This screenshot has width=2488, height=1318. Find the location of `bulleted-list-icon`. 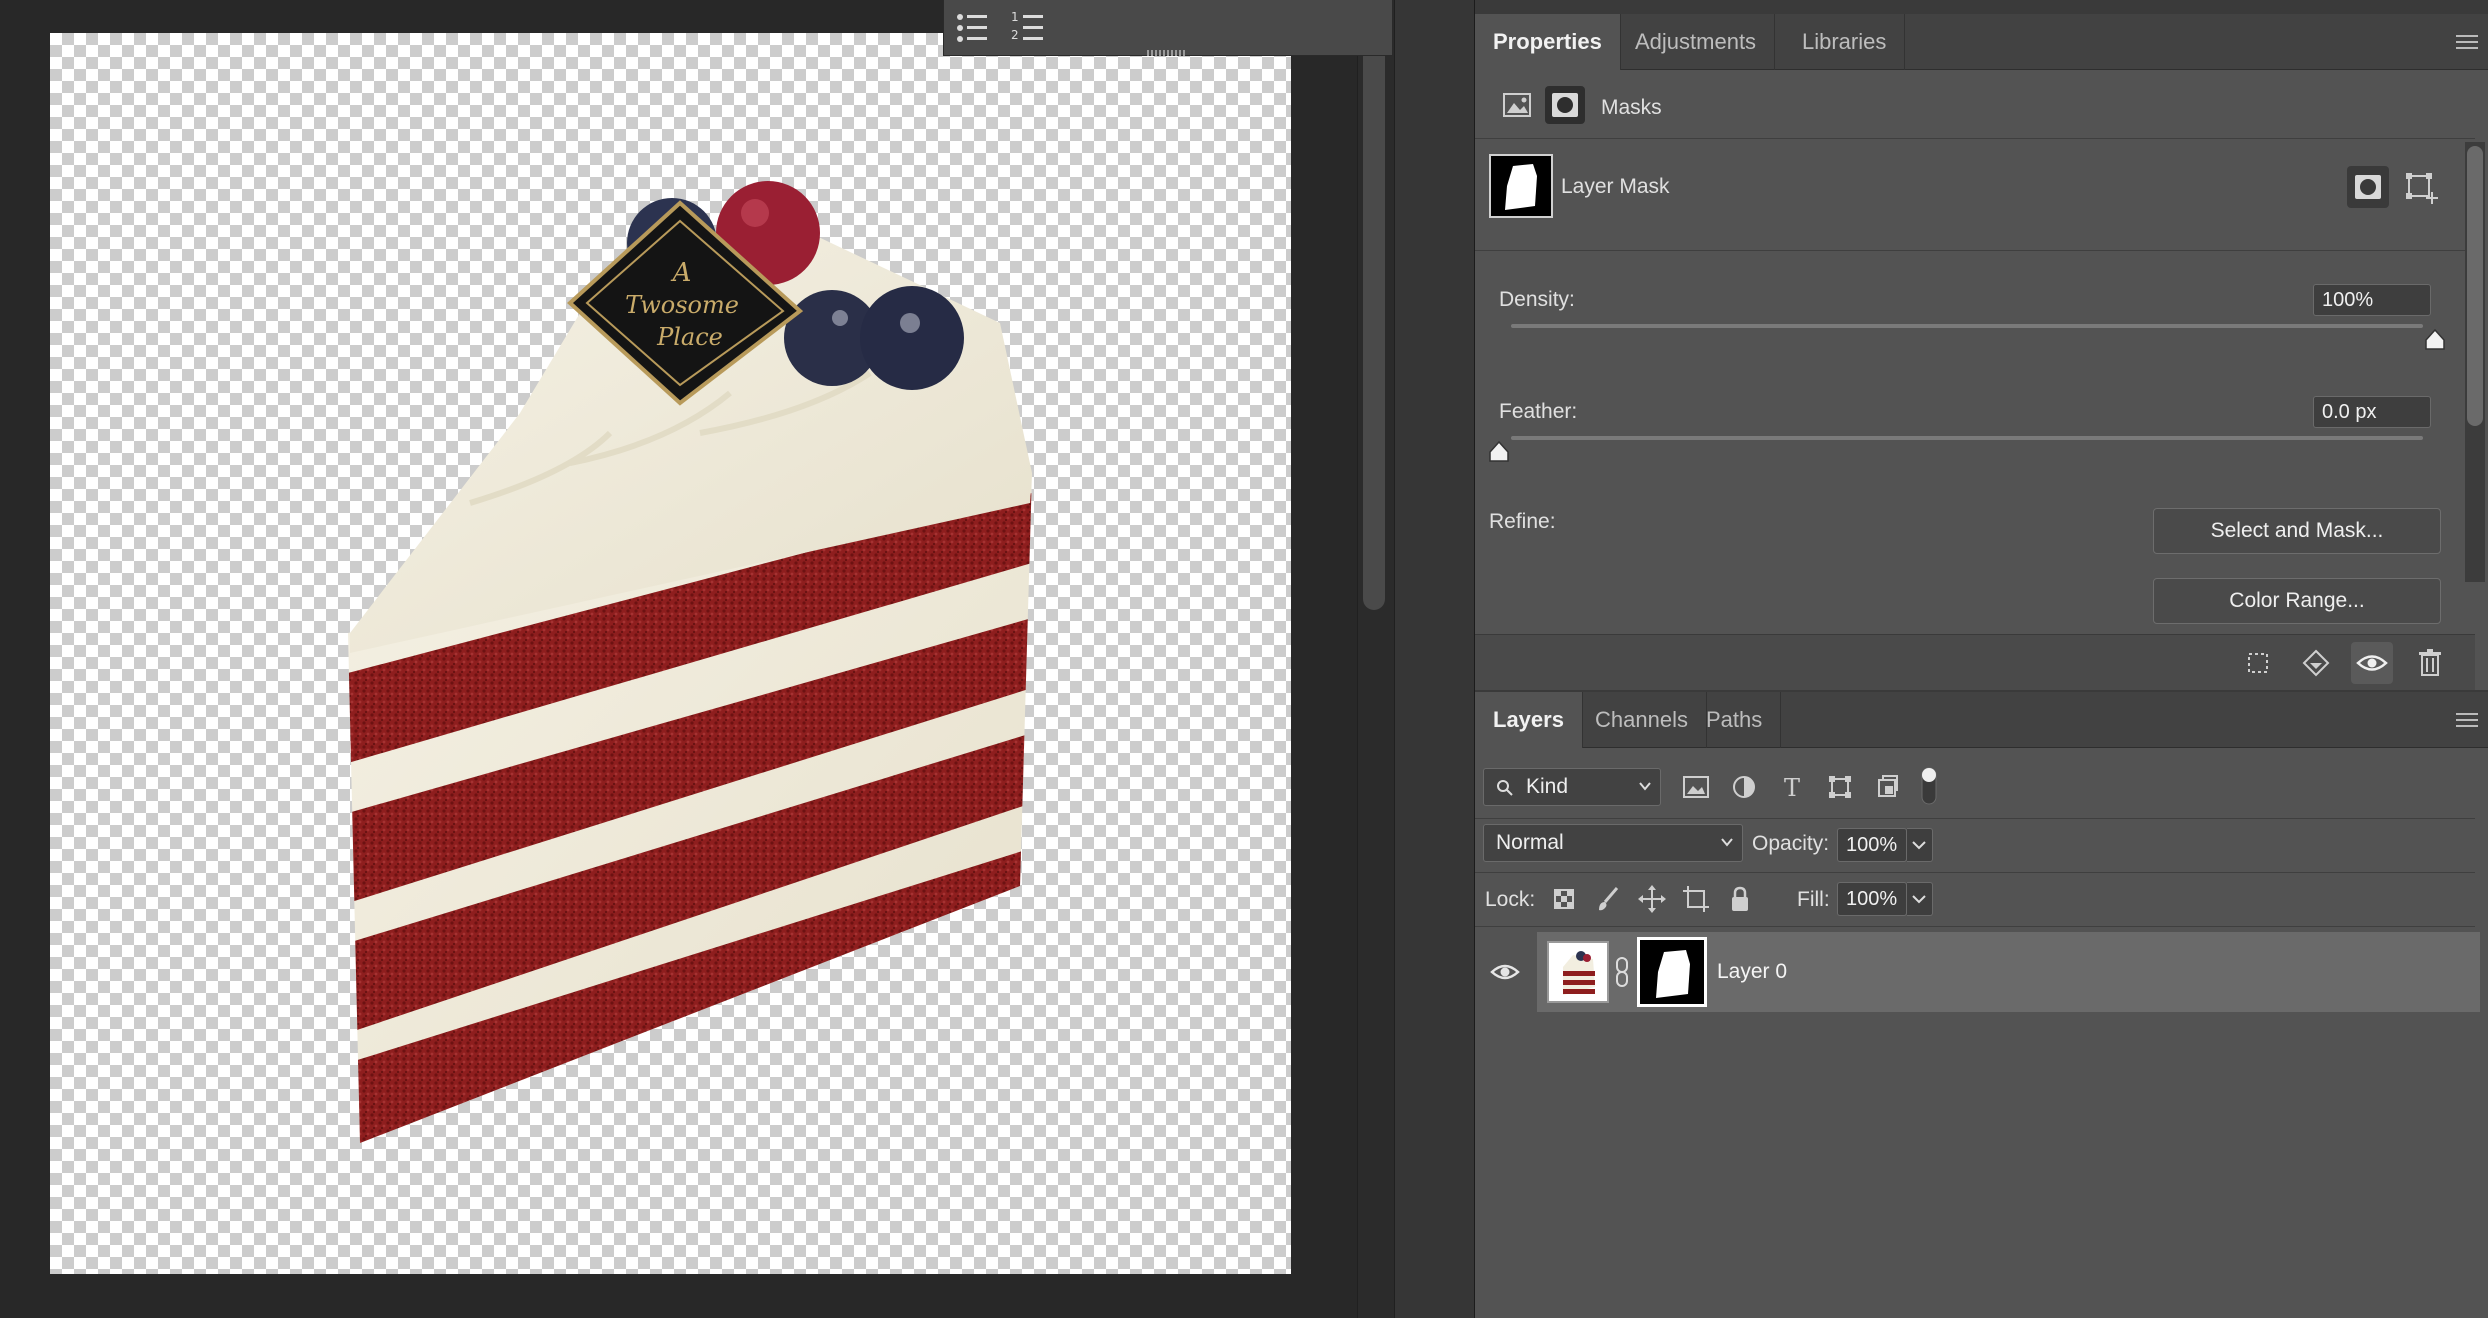

bulleted-list-icon is located at coordinates (972, 26).